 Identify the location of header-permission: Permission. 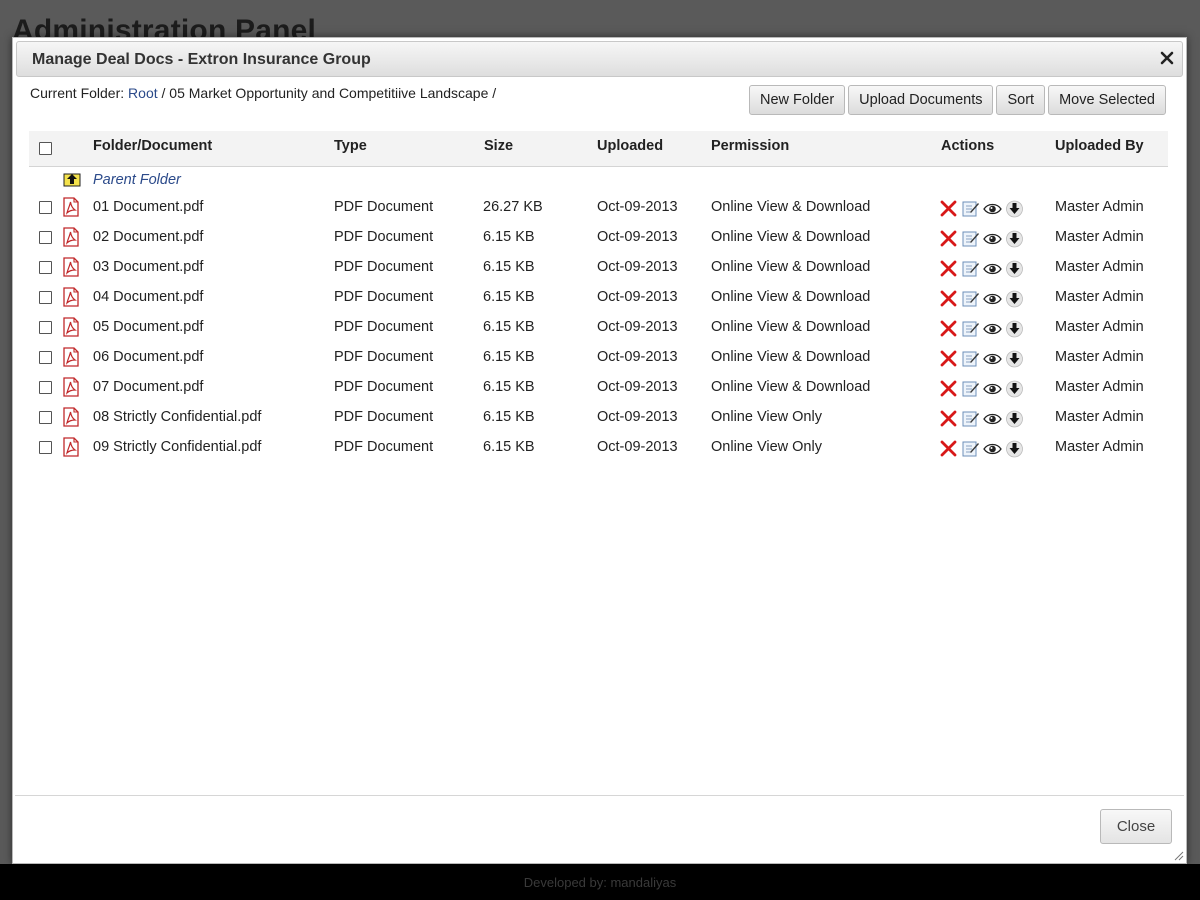
(750, 146).